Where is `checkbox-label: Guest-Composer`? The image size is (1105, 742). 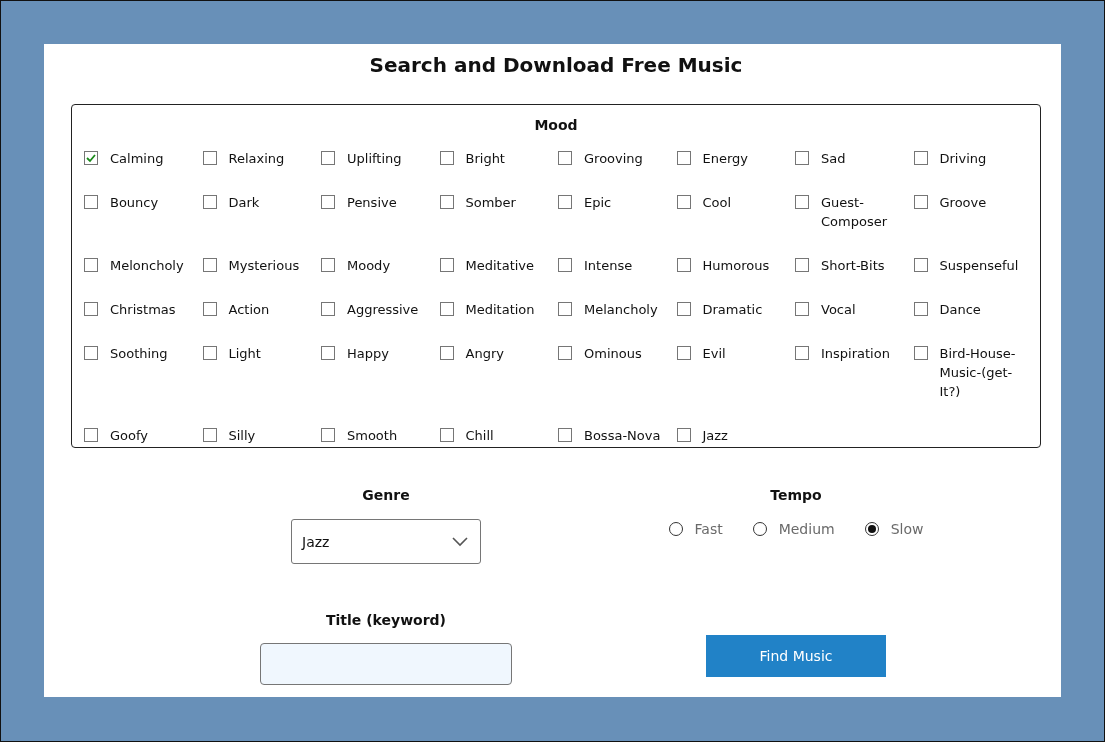
checkbox-label: Guest-Composer is located at coordinates (854, 212).